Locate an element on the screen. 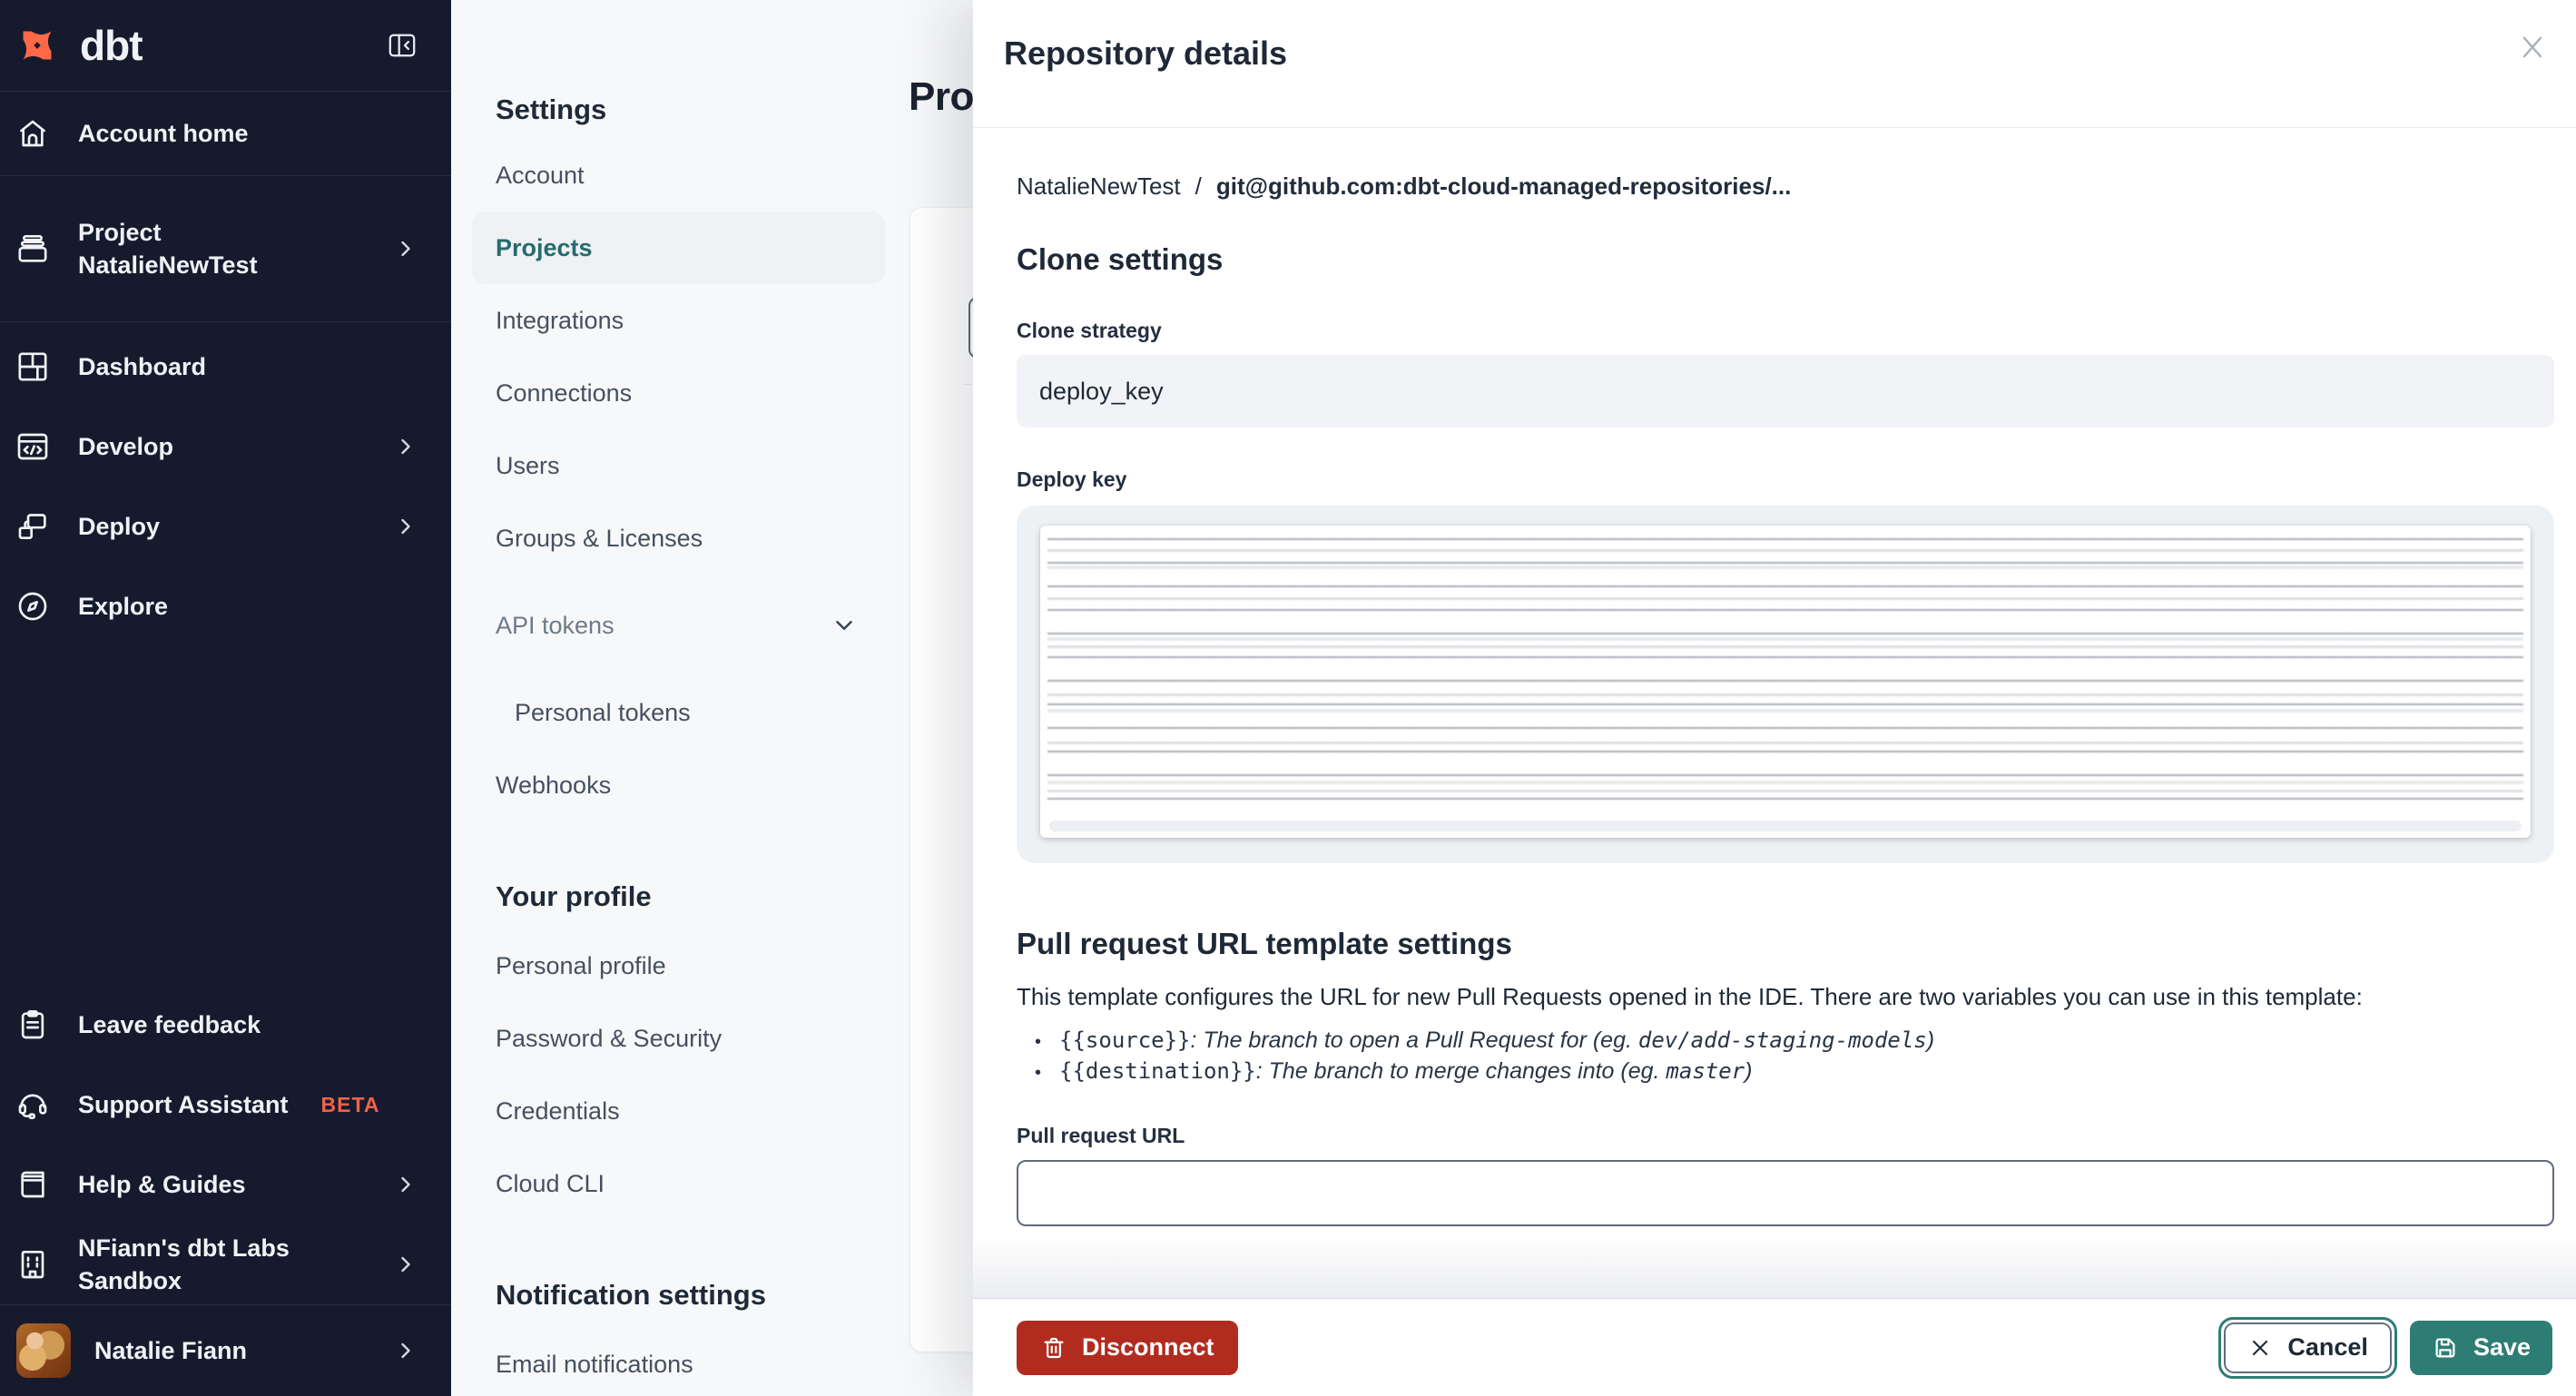 Image resolution: width=2576 pixels, height=1396 pixels. sidebar-item-label: Account home is located at coordinates (163, 133).